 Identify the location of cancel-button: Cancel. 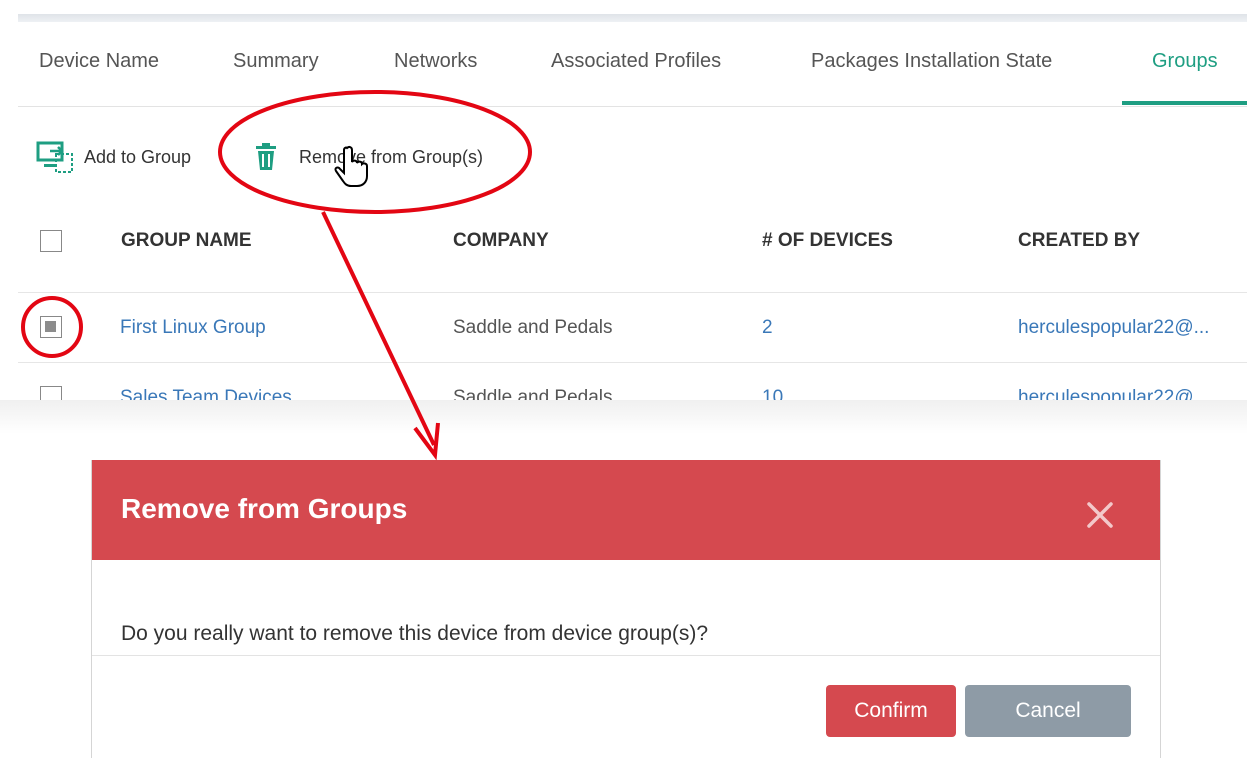
(1048, 711).